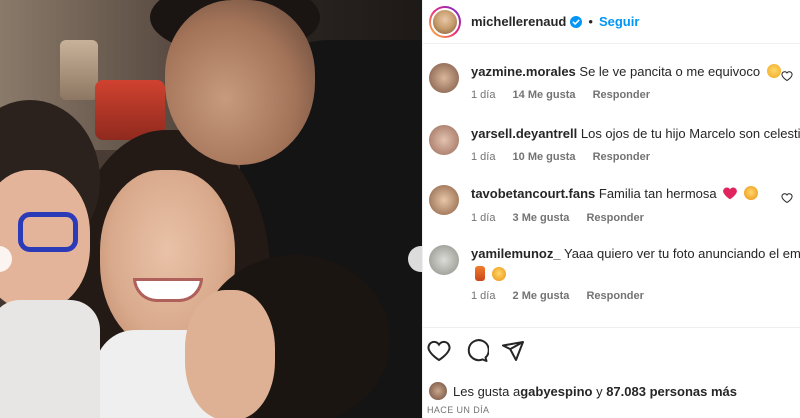 This screenshot has height=418, width=800. I want to click on divider, so click(611, 327).